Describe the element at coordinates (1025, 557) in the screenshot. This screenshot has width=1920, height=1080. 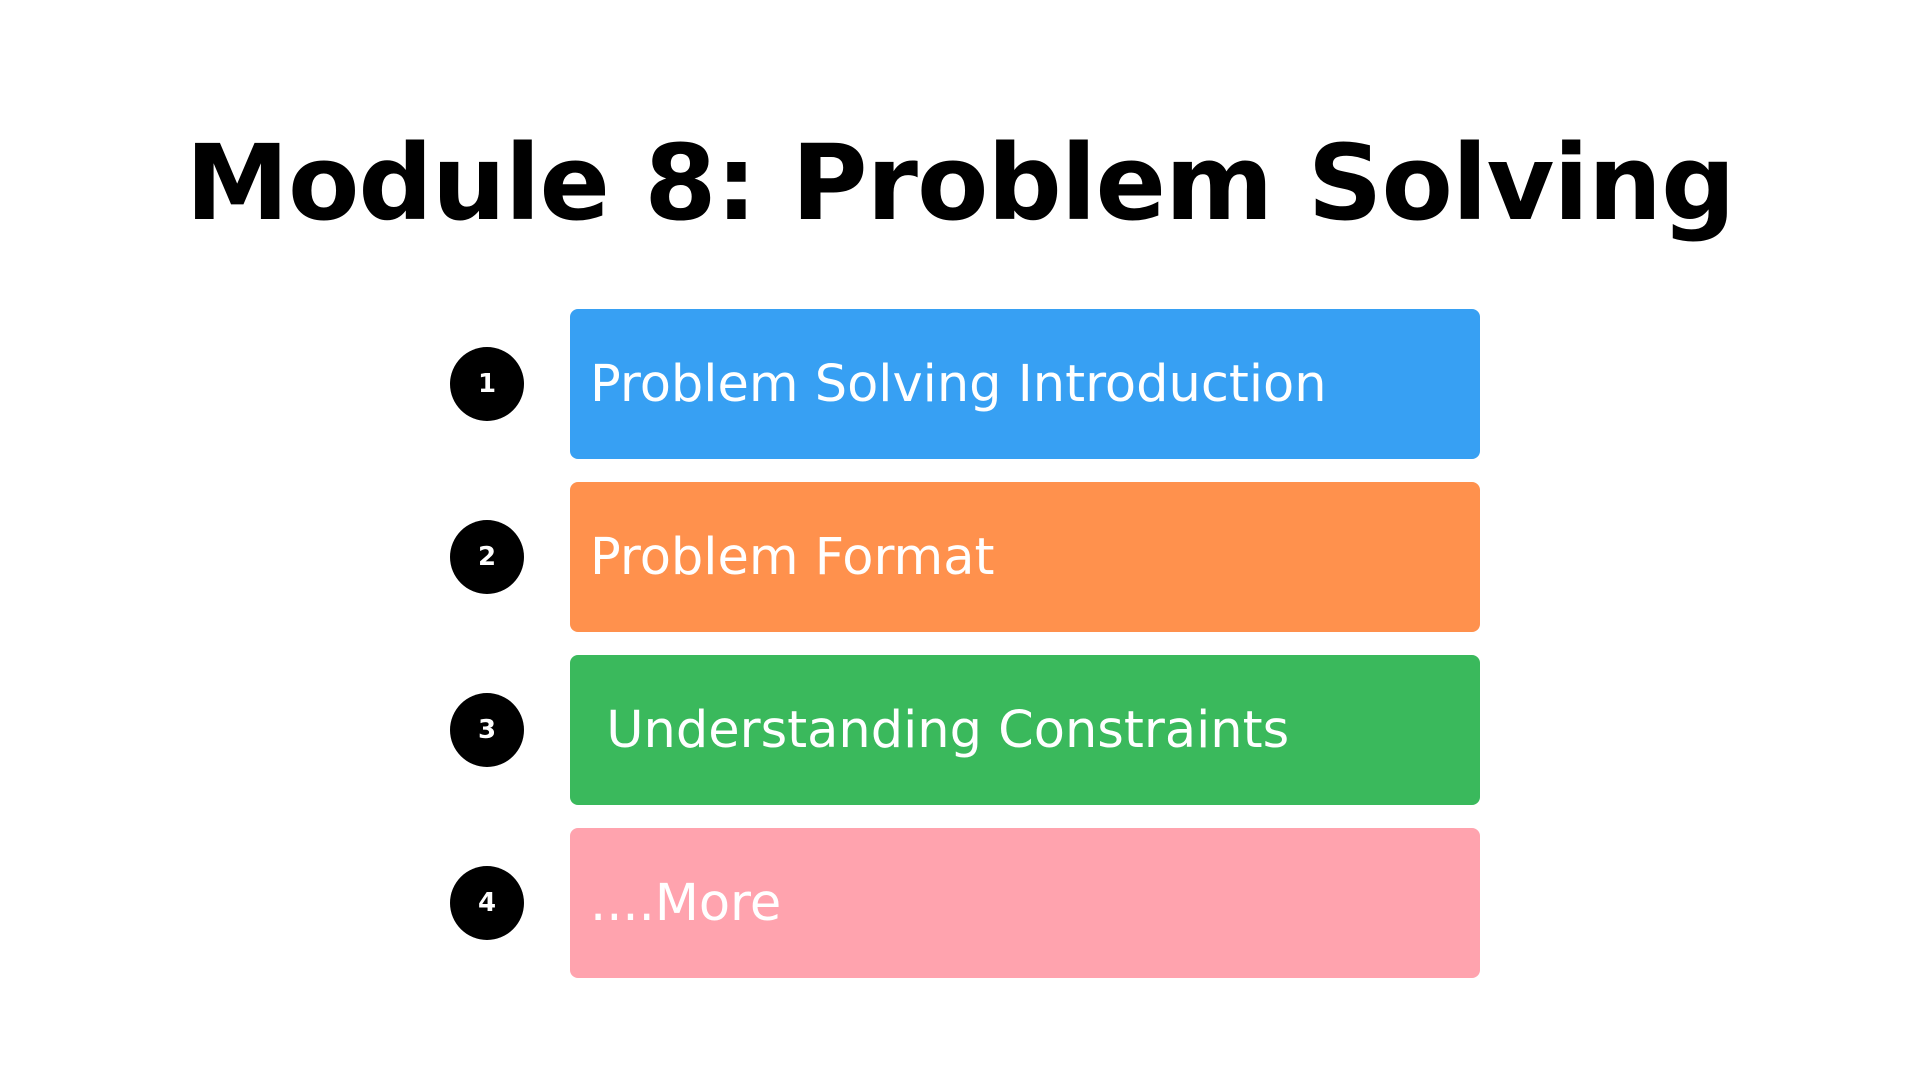
I see `topic-card-format: Problem Format` at that location.